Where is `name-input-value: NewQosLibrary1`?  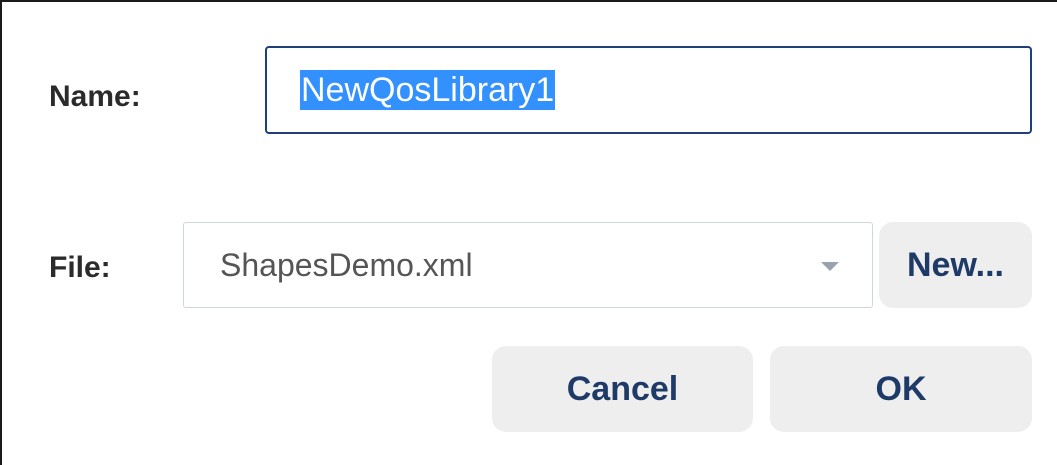 name-input-value: NewQosLibrary1 is located at coordinates (428, 90).